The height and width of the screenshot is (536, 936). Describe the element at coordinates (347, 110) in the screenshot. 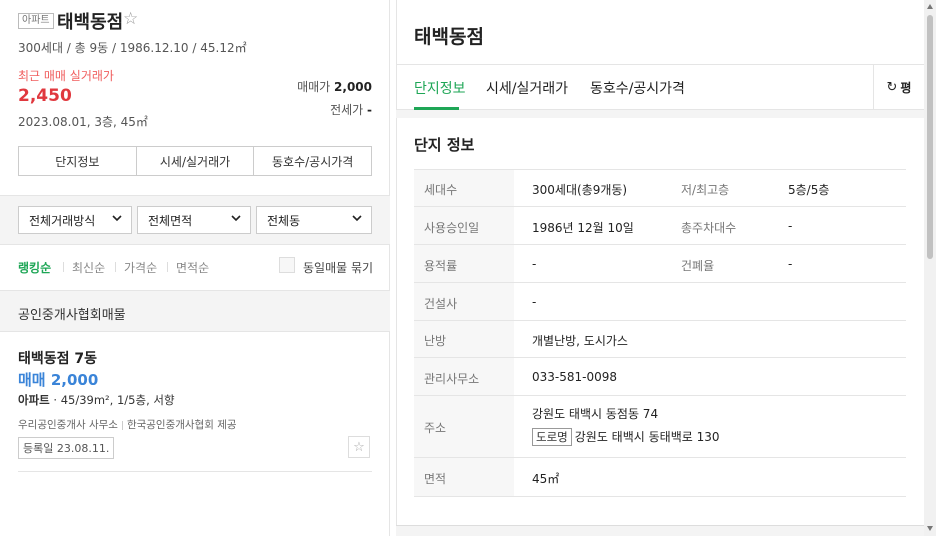

I see `jeonse-price-label: 전세가` at that location.